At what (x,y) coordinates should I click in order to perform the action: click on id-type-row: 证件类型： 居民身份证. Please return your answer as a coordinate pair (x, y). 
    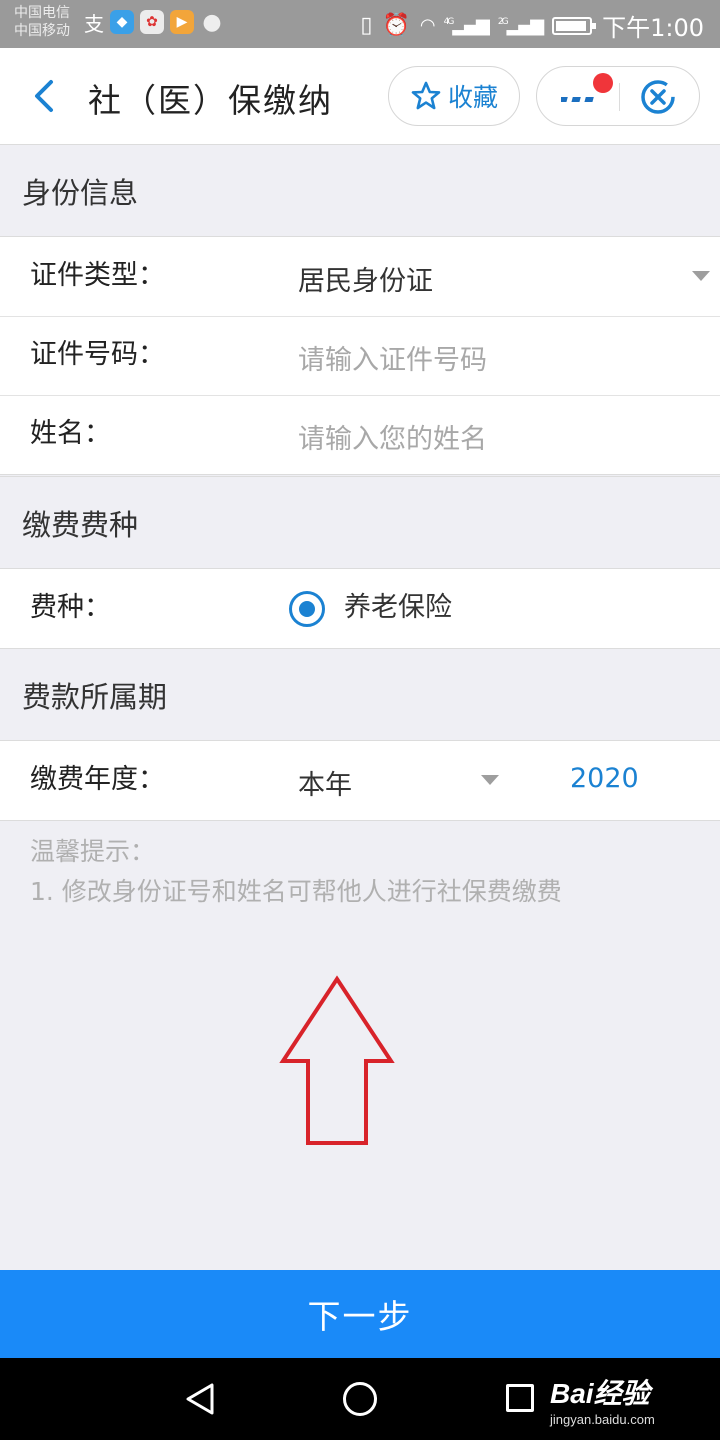
    Looking at the image, I should click on (360, 276).